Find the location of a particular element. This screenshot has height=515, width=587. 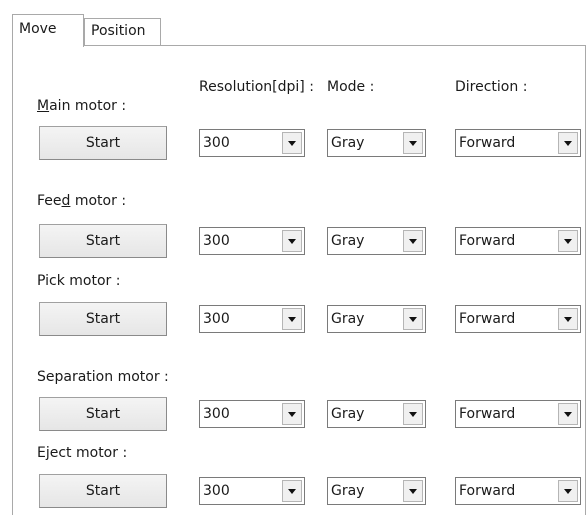

eject-motor-label: Eject motor : is located at coordinates (82, 453).